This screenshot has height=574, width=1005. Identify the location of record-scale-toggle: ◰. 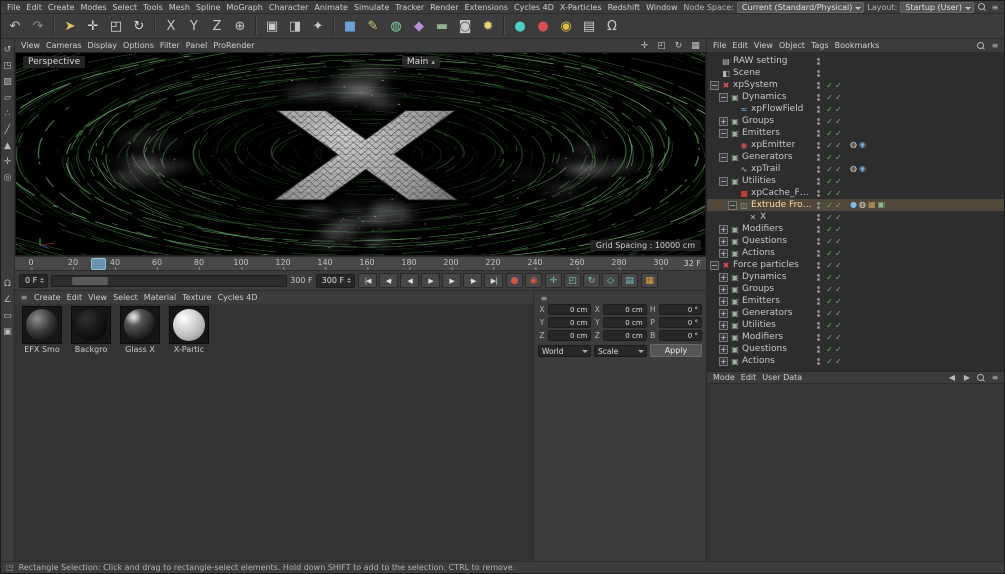
(573, 280).